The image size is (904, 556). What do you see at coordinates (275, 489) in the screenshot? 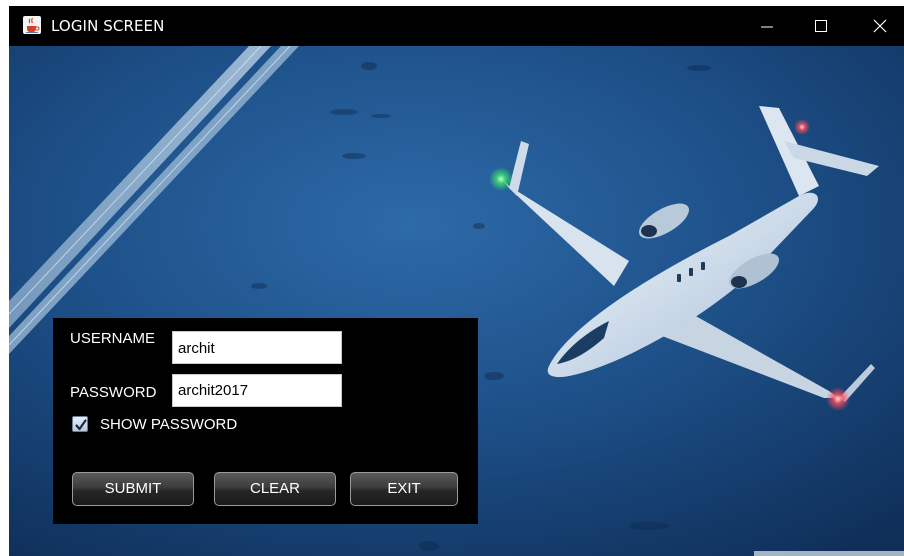
I see `clear-button: CLEAR` at bounding box center [275, 489].